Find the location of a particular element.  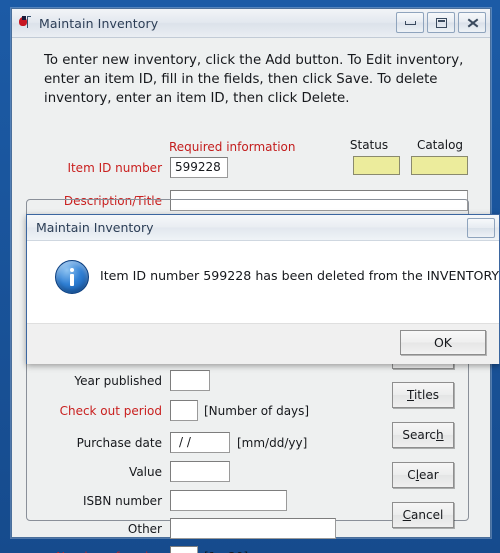

check-out-period-hint: [Number of days] is located at coordinates (257, 411).